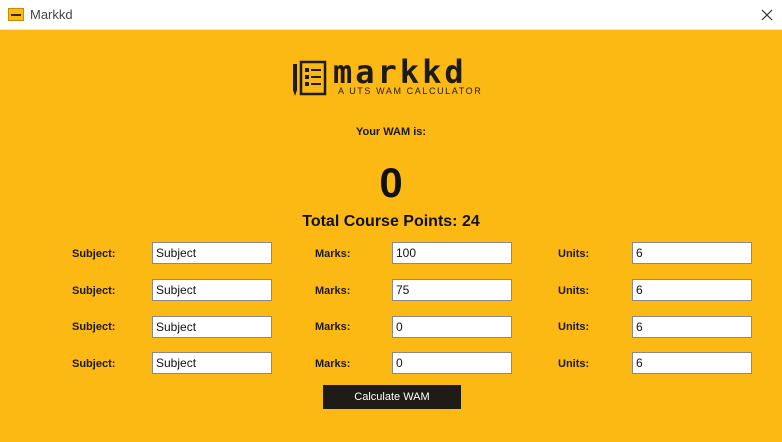 Image resolution: width=782 pixels, height=442 pixels. Describe the element at coordinates (391, 182) in the screenshot. I see `wam-value: 0` at that location.